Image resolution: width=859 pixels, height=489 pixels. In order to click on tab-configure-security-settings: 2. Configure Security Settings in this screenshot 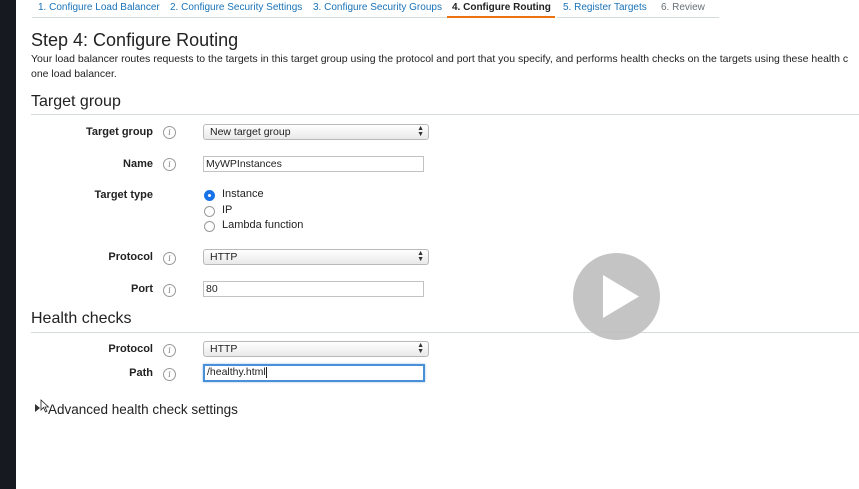, I will do `click(241, 9)`.